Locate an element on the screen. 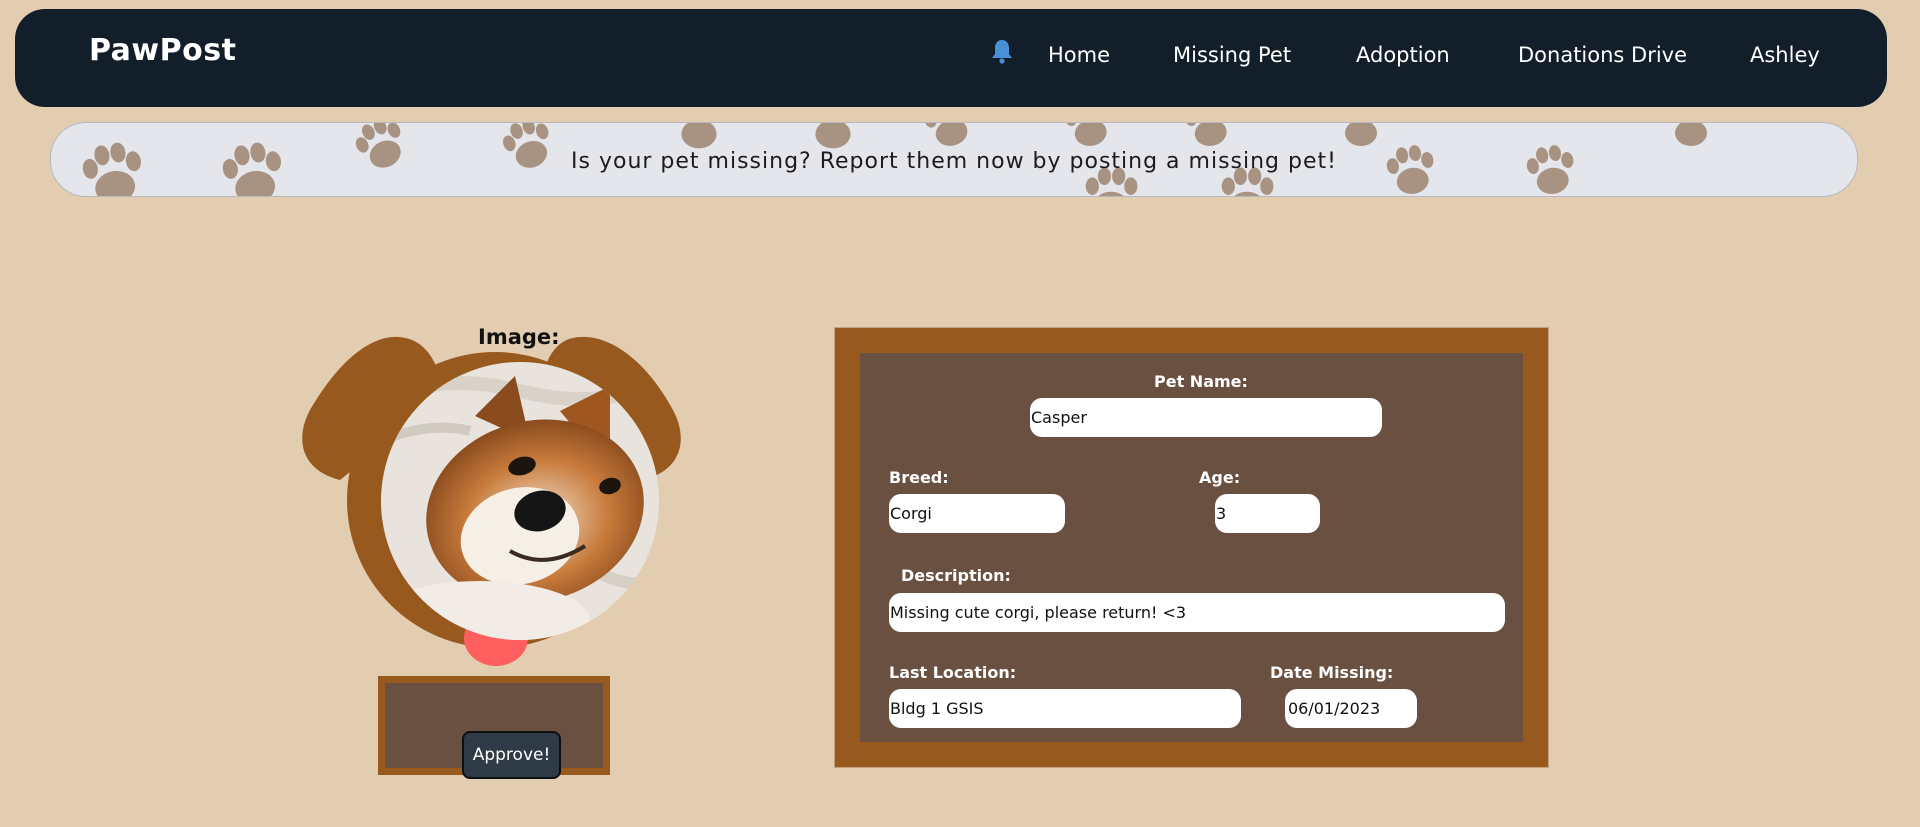 The width and height of the screenshot is (1920, 827). last-location-field is located at coordinates (1065, 708).